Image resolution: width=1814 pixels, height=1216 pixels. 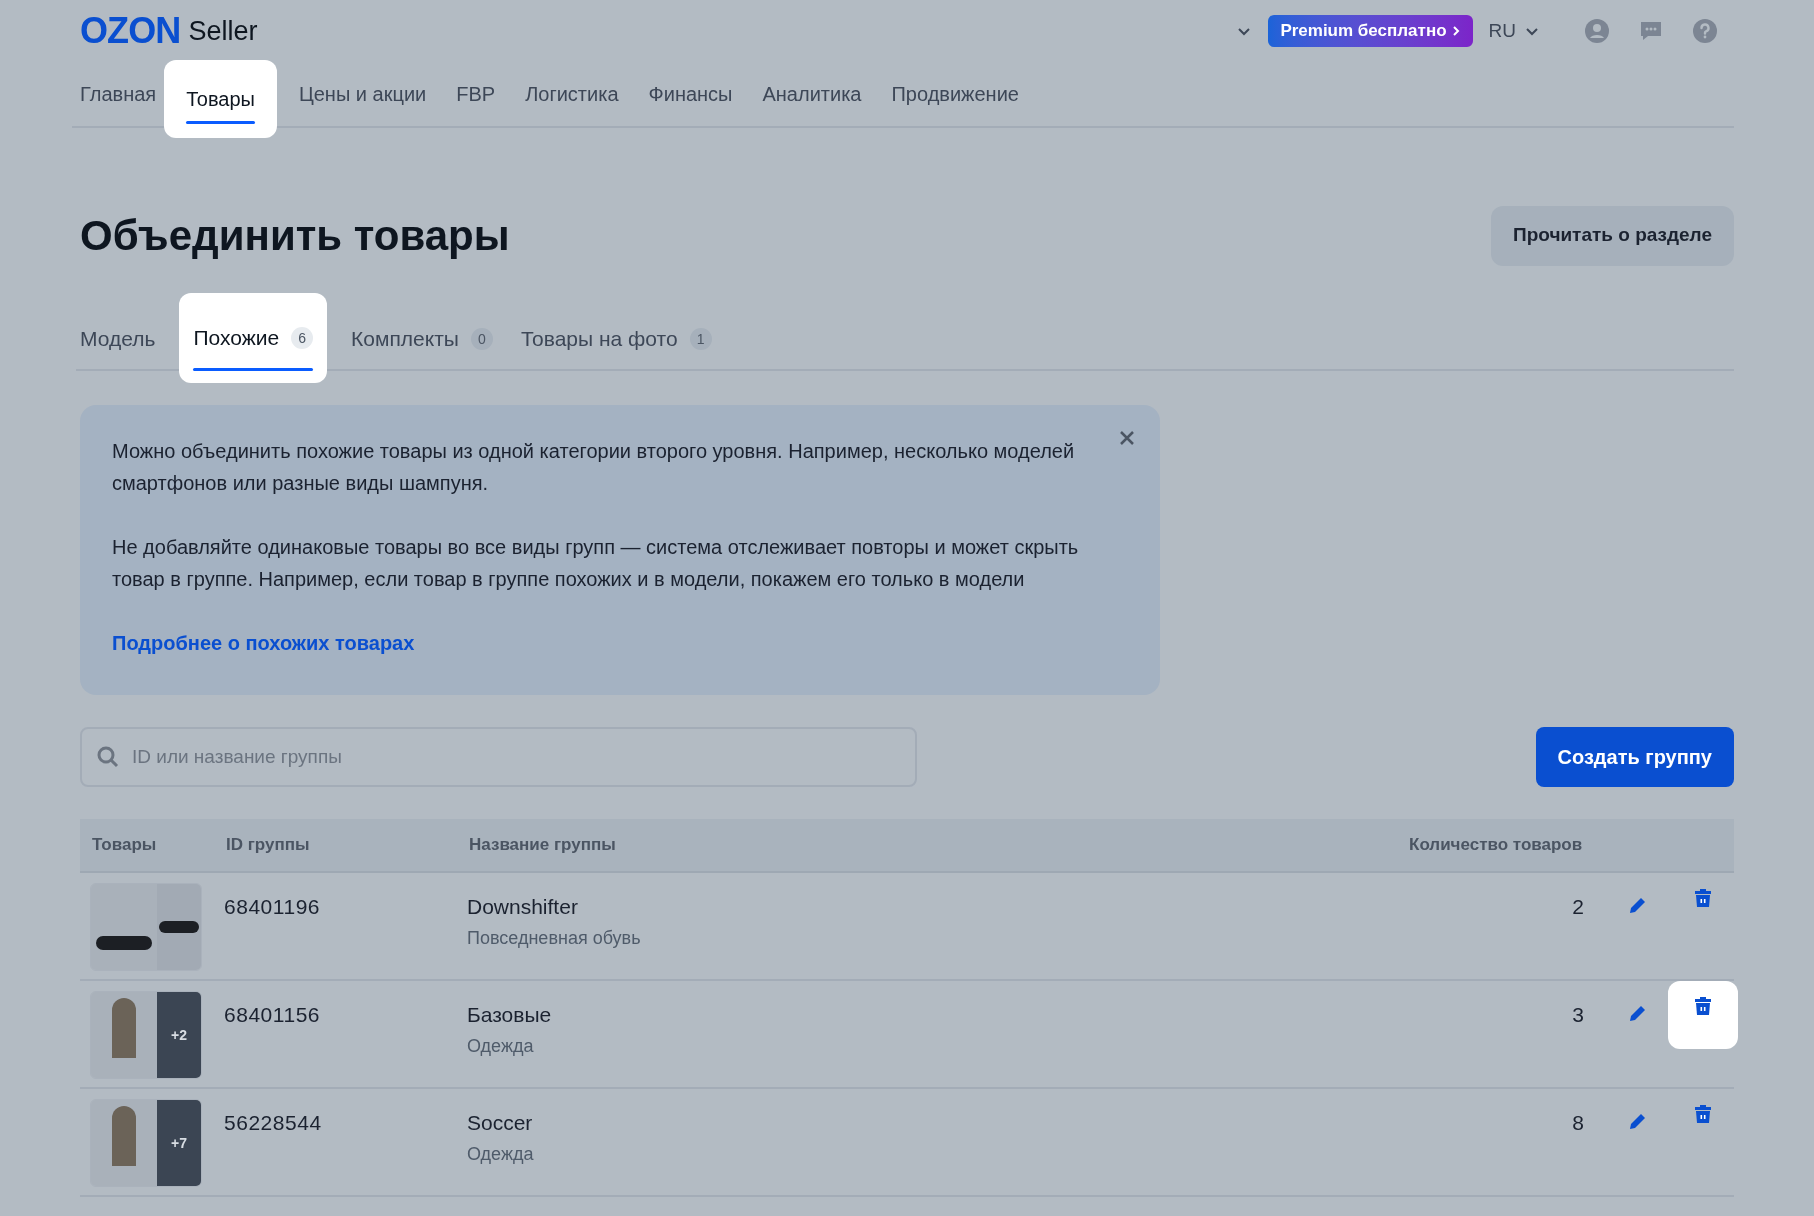 What do you see at coordinates (1578, 907) in the screenshot?
I see `item-count: 2` at bounding box center [1578, 907].